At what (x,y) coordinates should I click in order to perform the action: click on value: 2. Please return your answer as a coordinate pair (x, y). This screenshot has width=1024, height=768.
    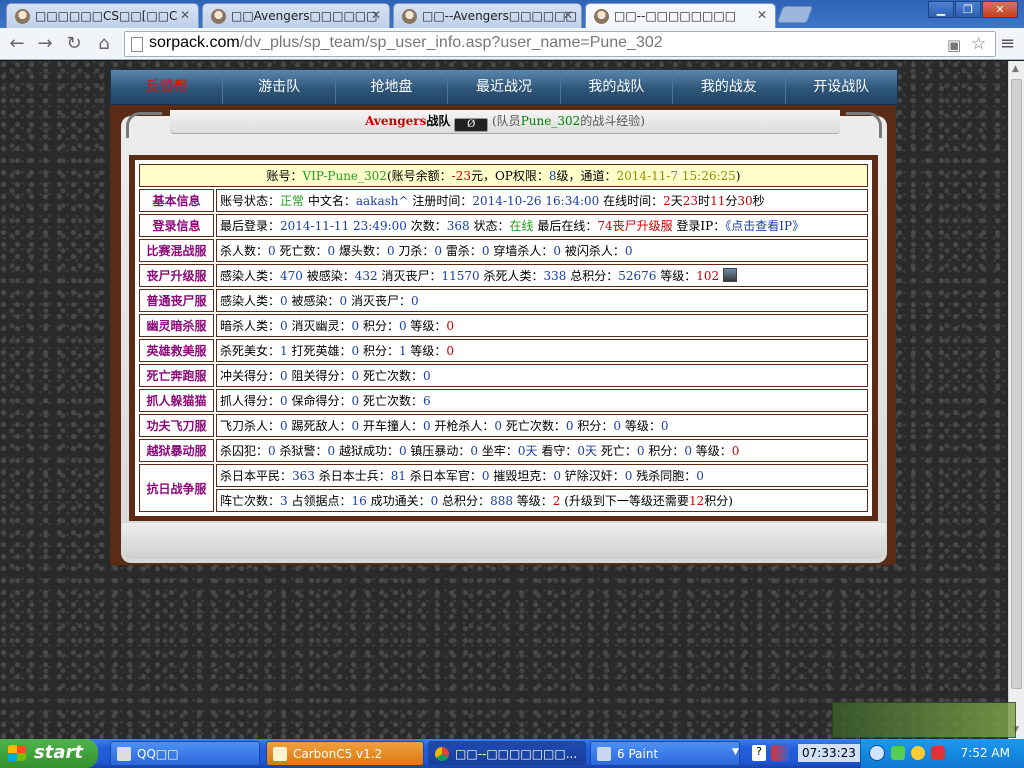
    Looking at the image, I should click on (667, 201).